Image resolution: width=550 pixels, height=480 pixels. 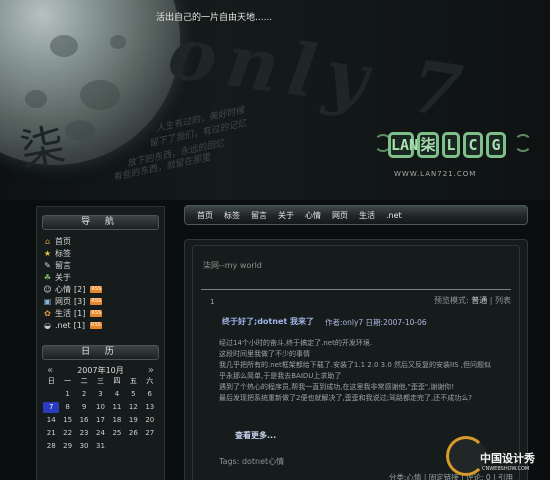 I want to click on calendar-day: 23, so click(x=84, y=433).